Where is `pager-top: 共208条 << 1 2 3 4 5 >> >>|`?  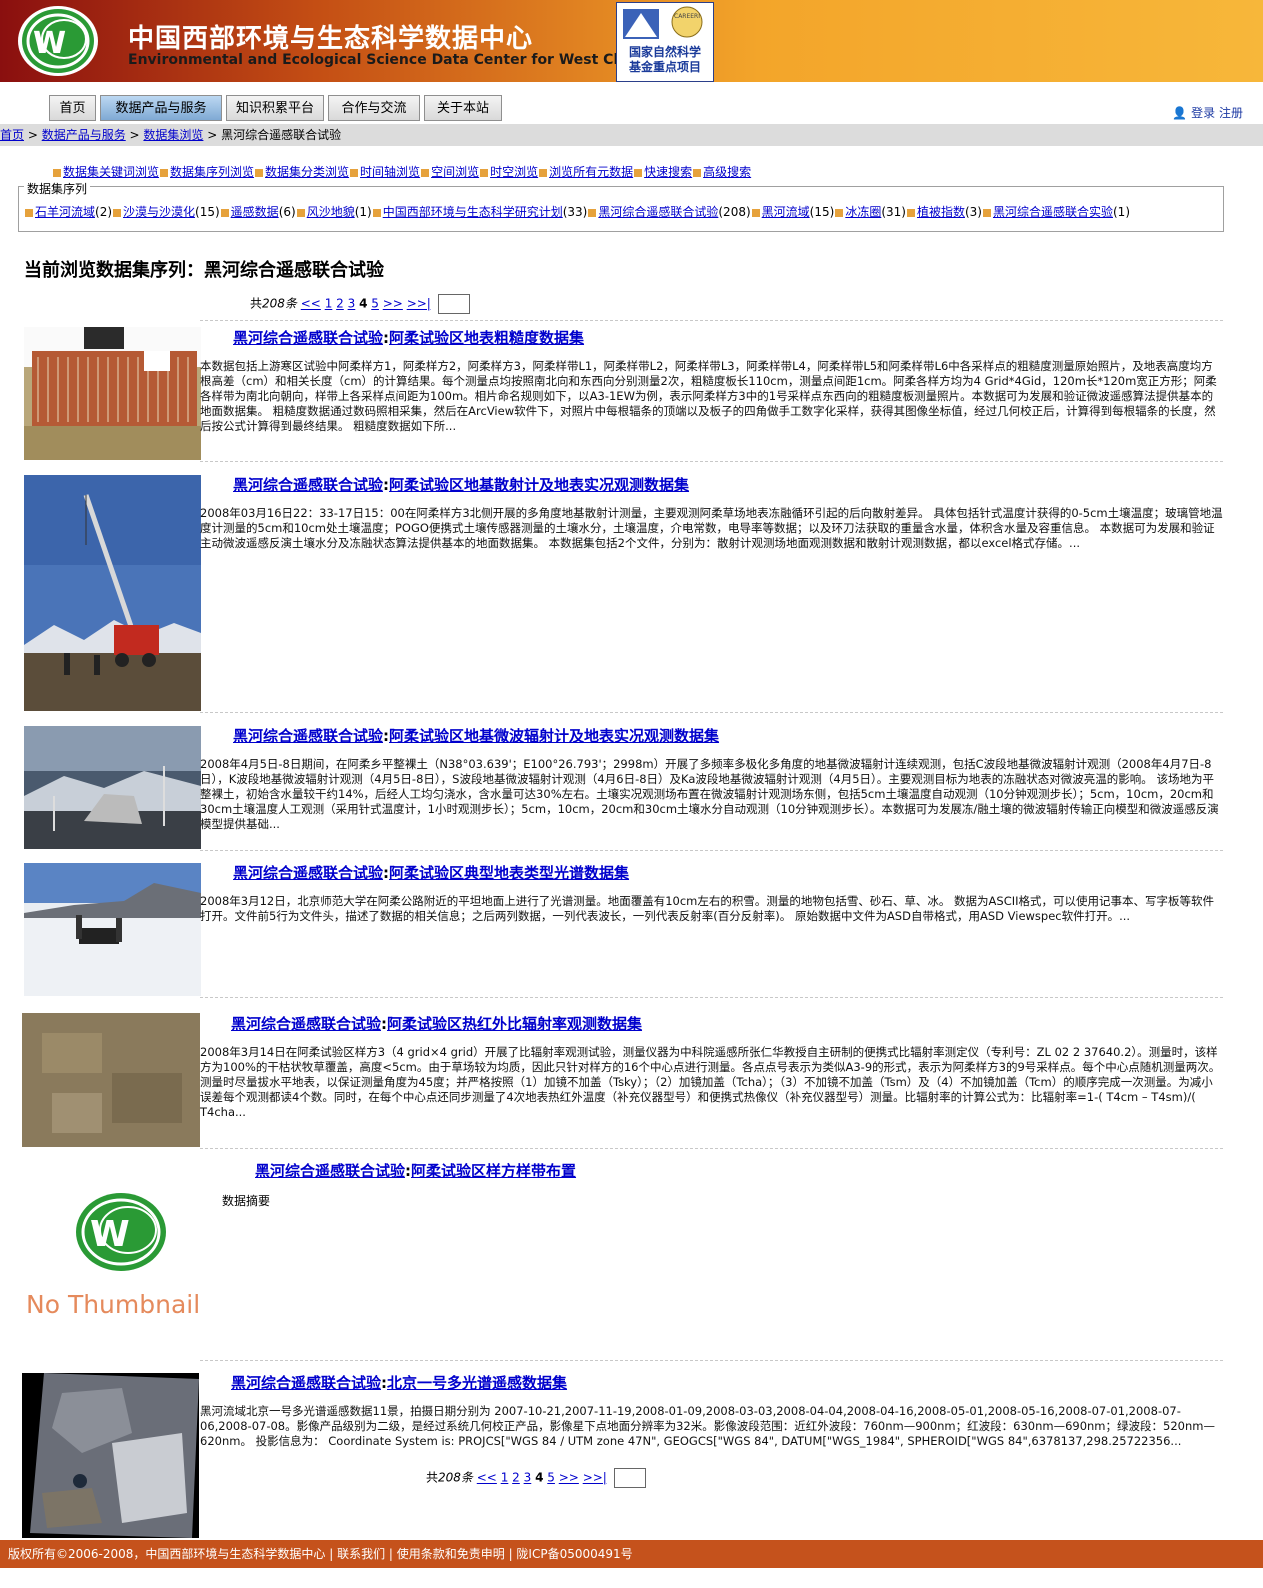
pager-top: 共208条 << 1 2 3 4 5 >> >>| is located at coordinates (360, 304).